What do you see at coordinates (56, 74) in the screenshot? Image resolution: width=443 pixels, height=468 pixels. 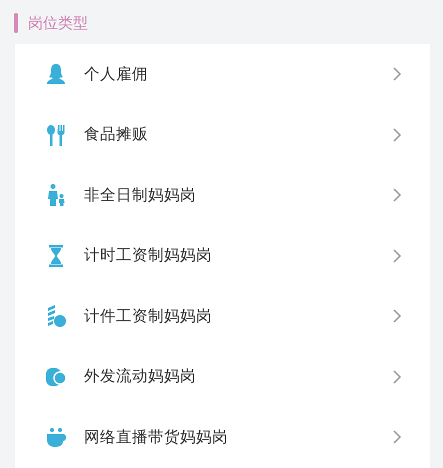 I see `person-icon` at bounding box center [56, 74].